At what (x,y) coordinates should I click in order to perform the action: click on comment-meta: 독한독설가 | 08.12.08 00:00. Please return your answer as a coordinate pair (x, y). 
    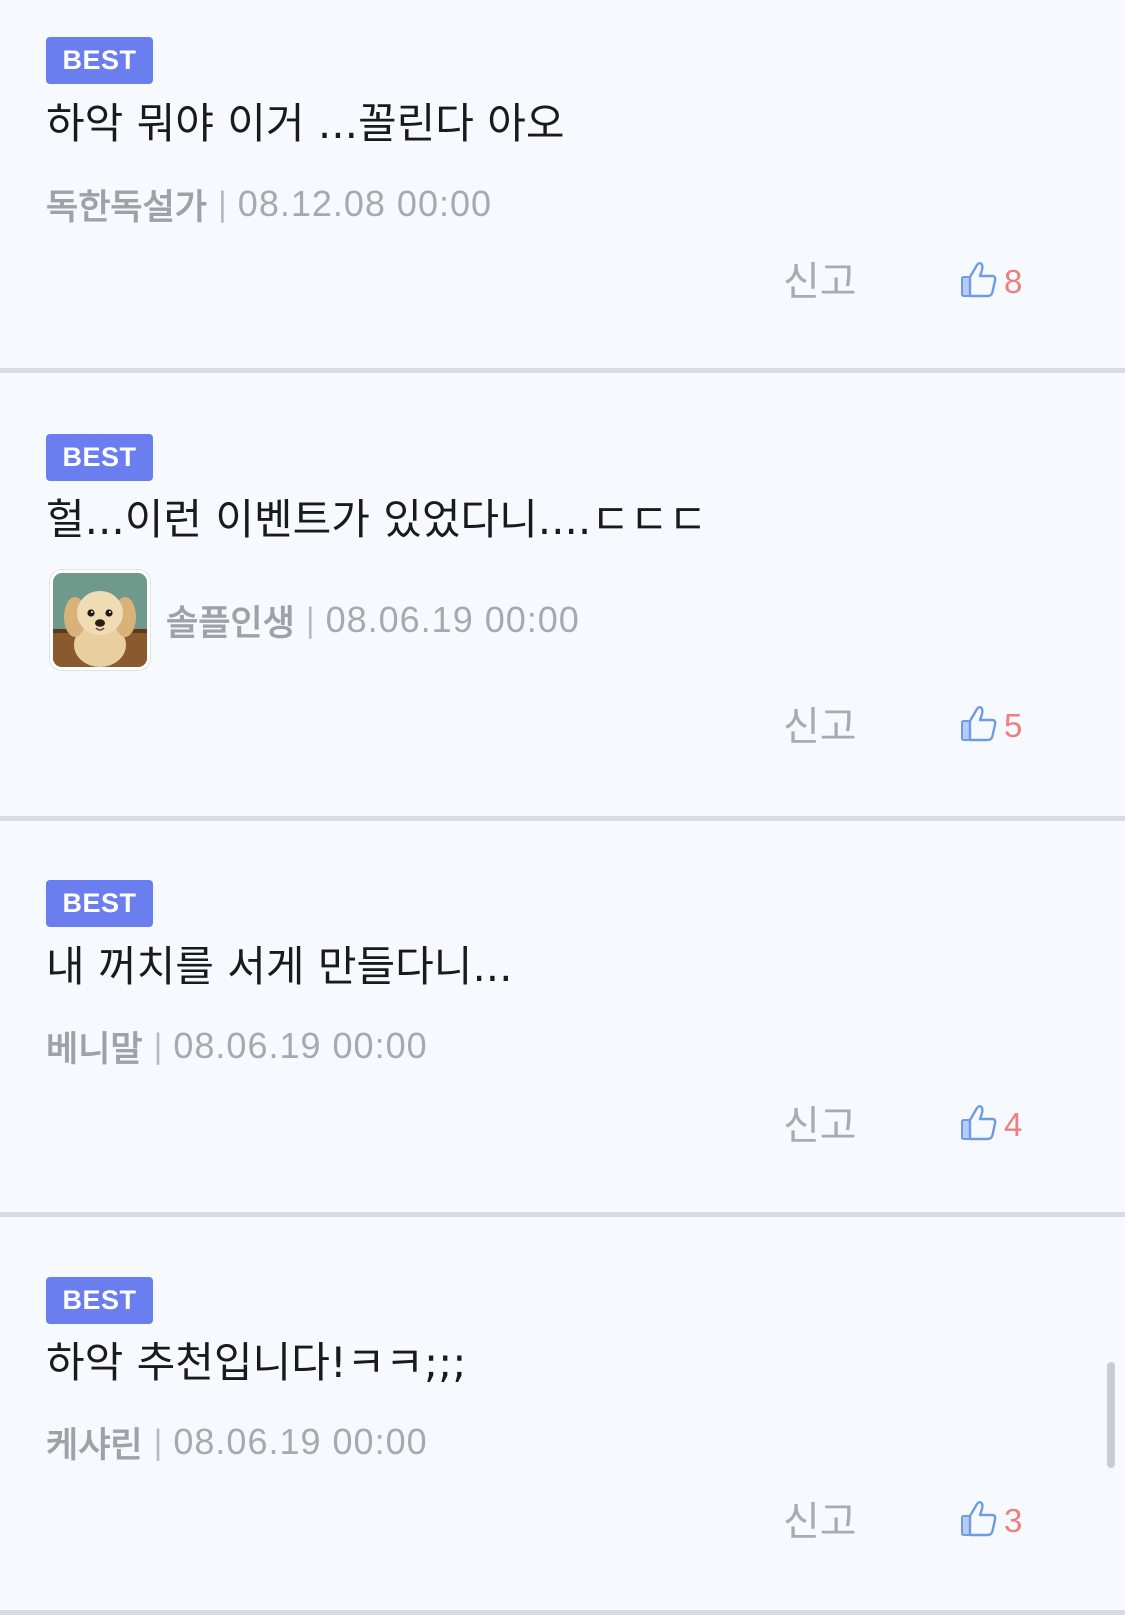
    Looking at the image, I should click on (269, 205).